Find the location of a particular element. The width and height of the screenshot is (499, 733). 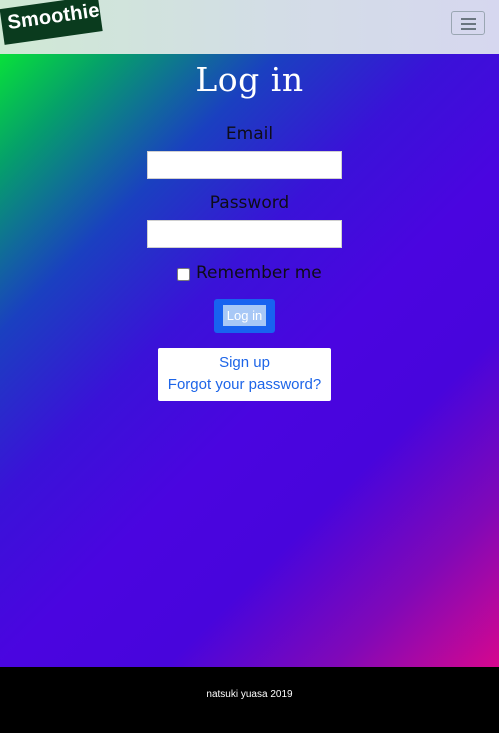

brand-logo: Smoothie is located at coordinates (52, 23).